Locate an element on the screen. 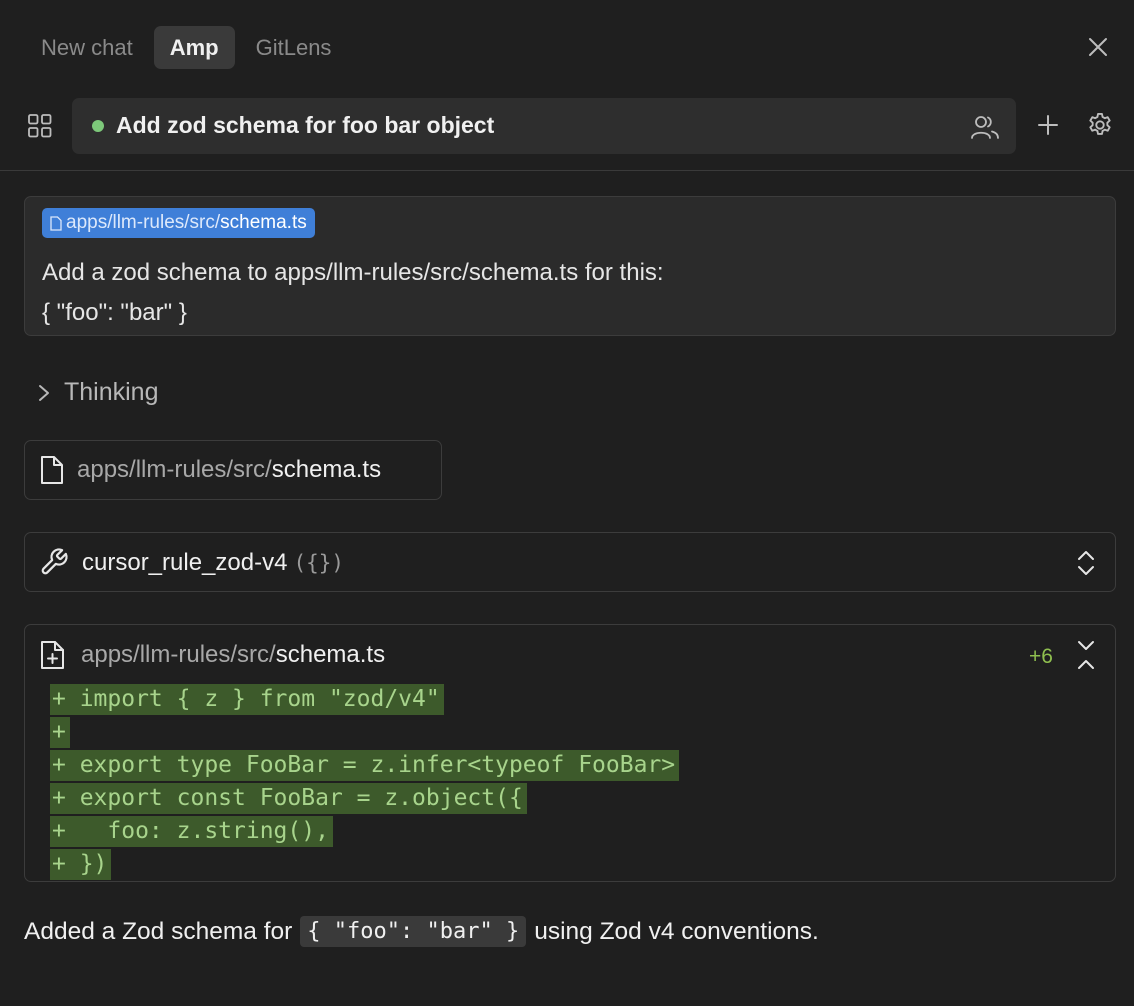 This screenshot has height=1006, width=1134. divider is located at coordinates (567, 170).